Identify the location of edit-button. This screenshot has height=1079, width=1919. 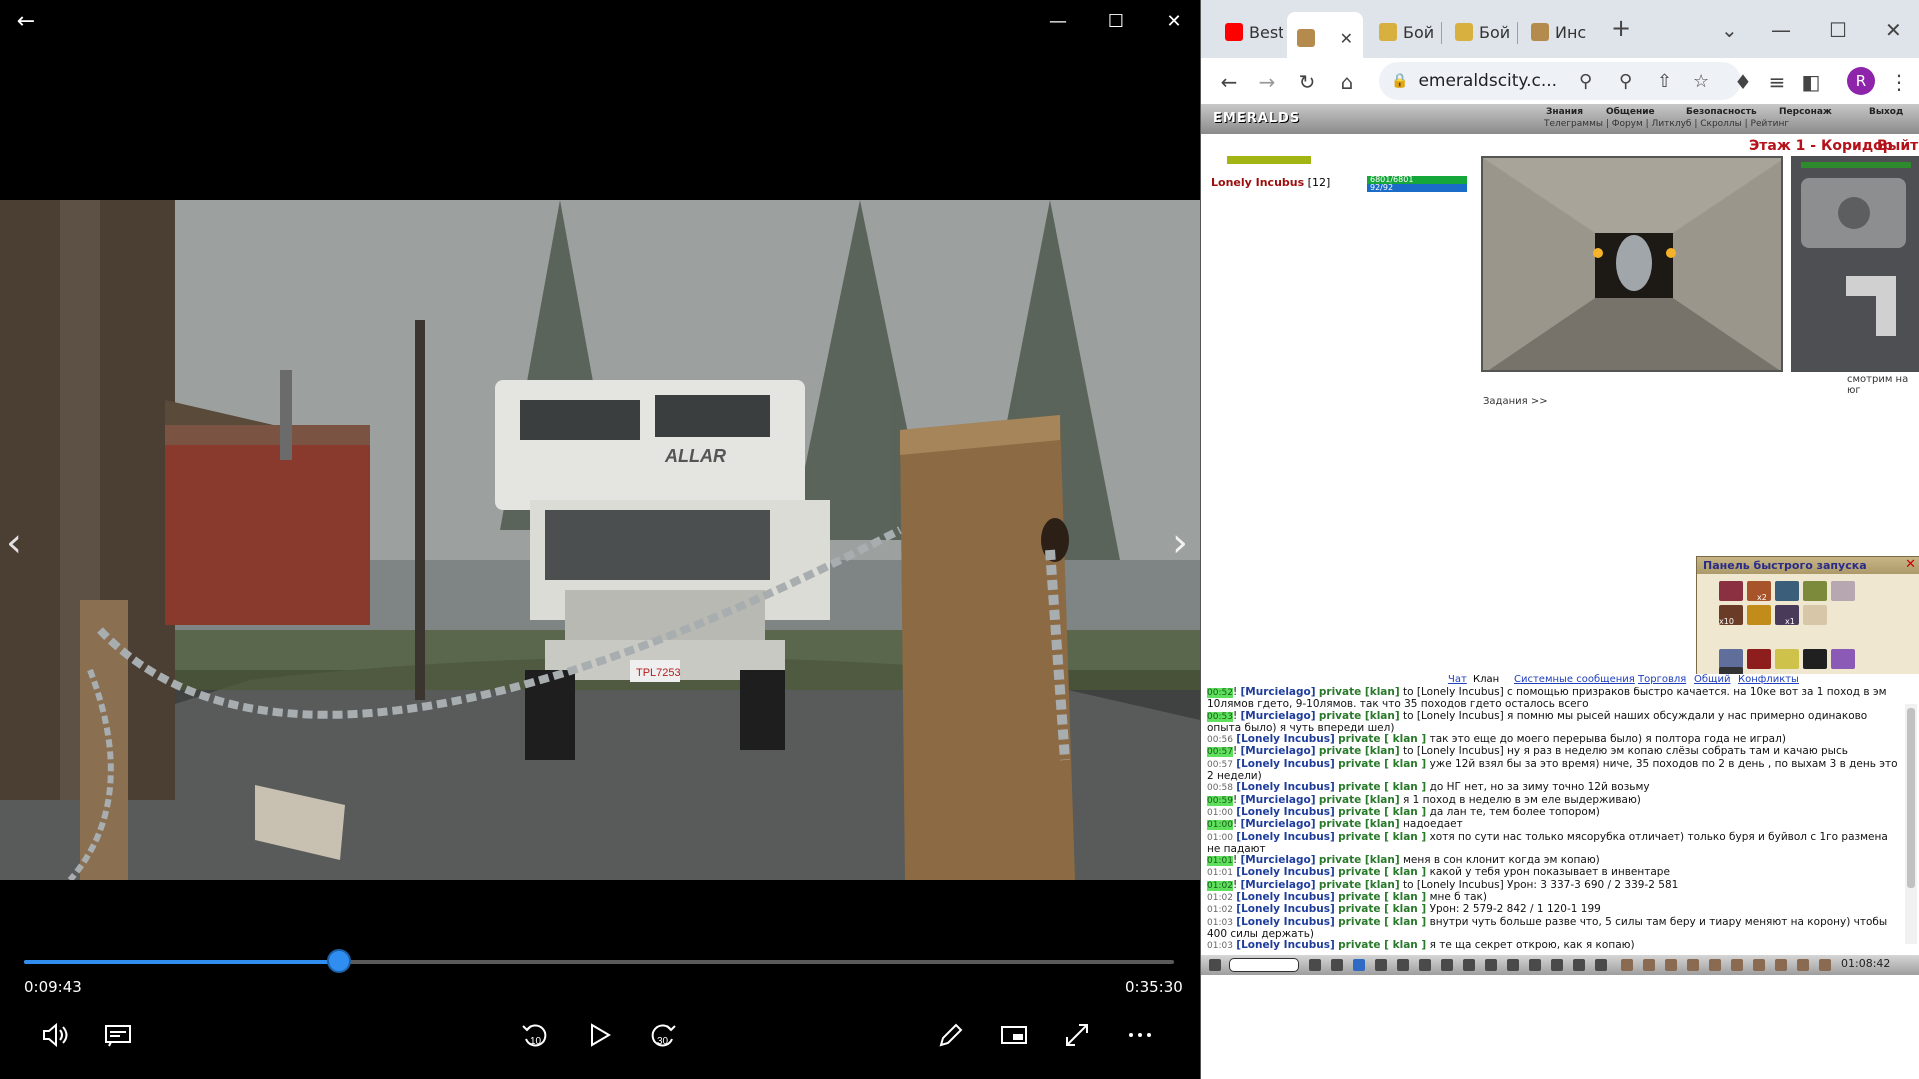
(951, 1035).